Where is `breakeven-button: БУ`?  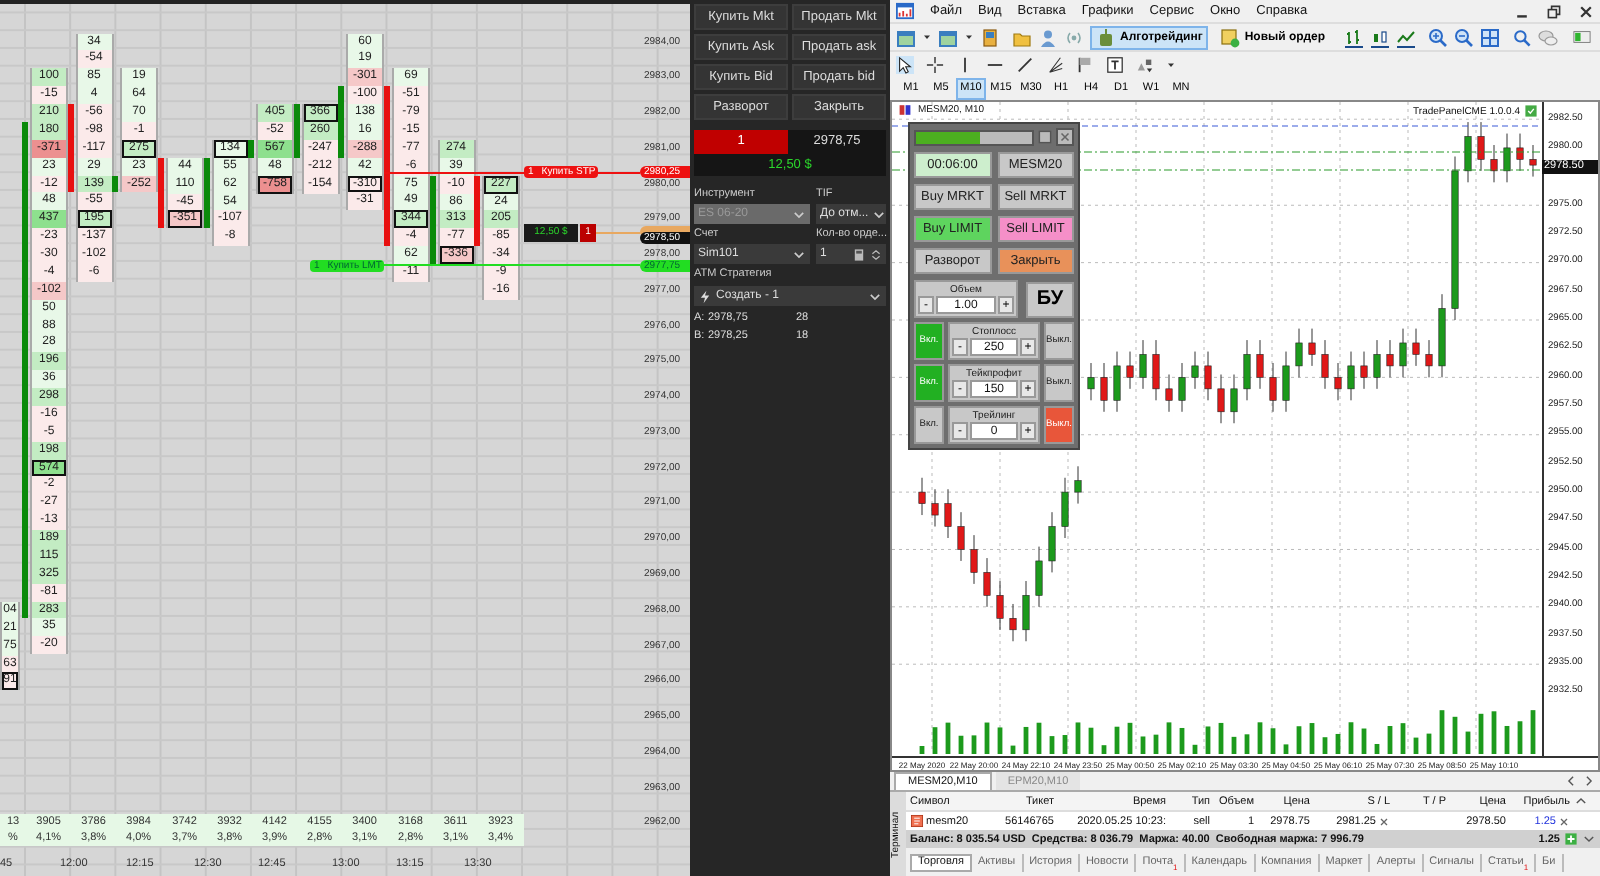
breakeven-button: БУ is located at coordinates (1050, 299).